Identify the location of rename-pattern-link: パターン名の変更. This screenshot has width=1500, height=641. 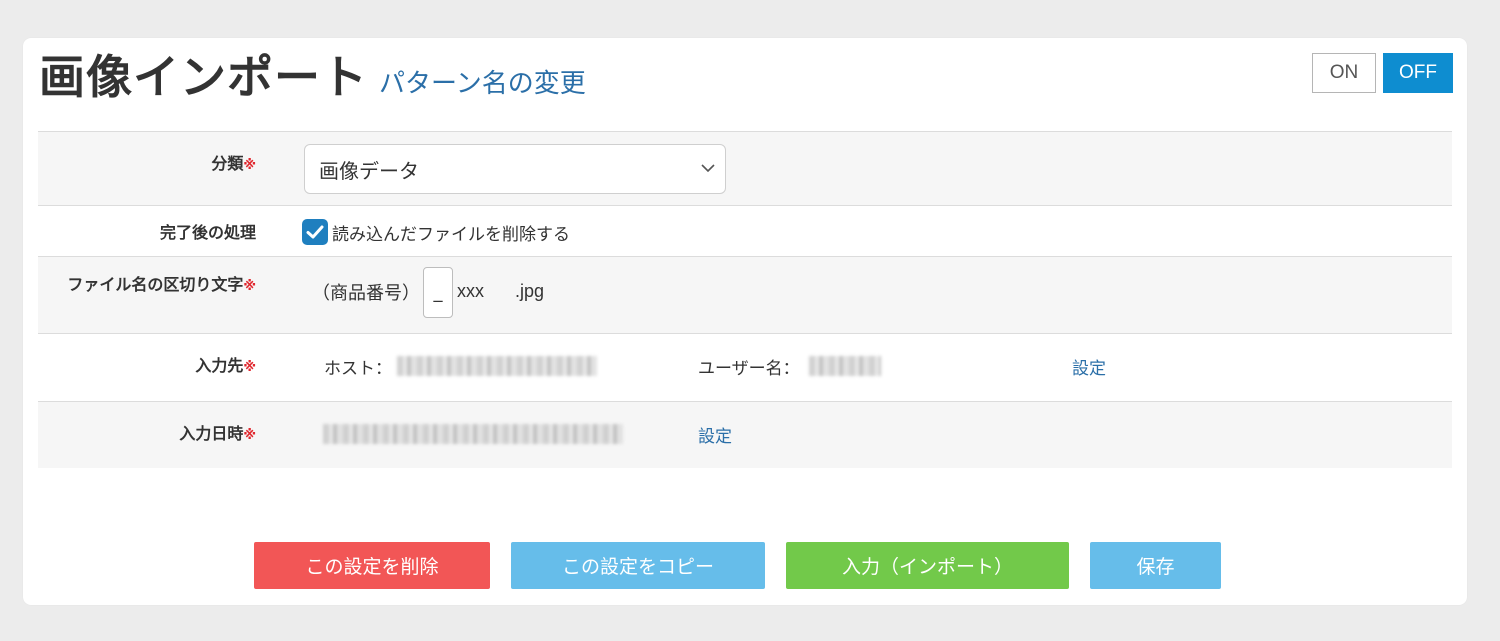
(482, 84).